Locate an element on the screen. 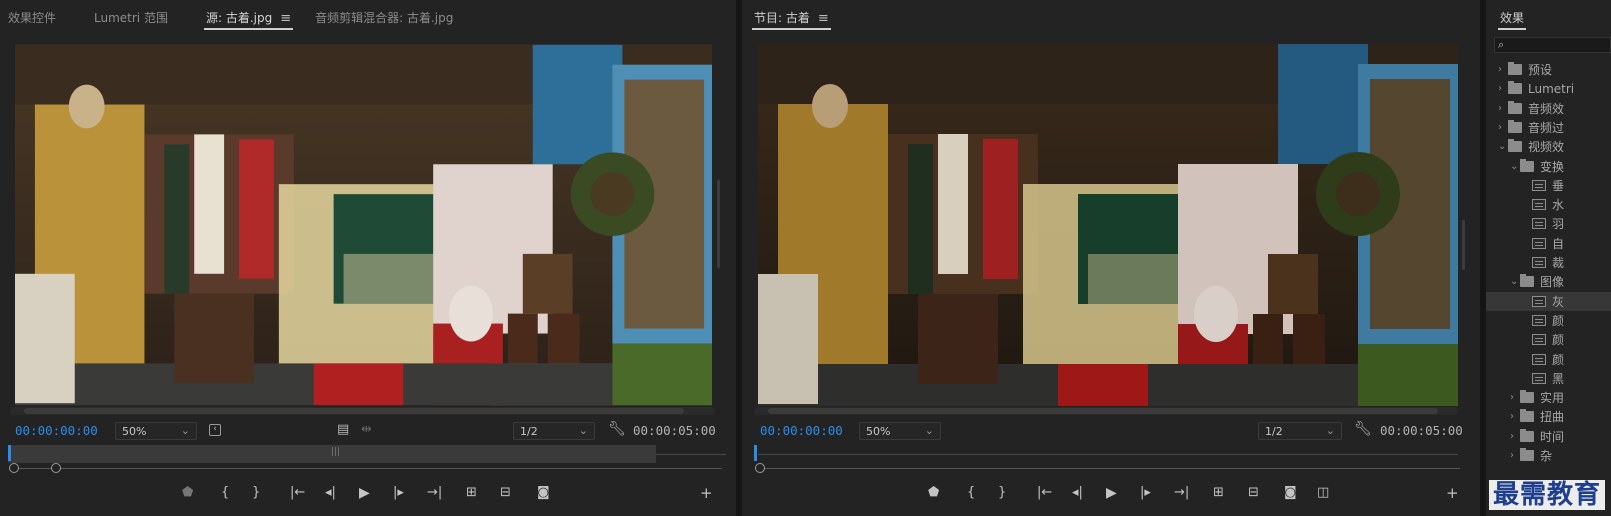 The width and height of the screenshot is (1611, 516). program-duration-timecode: 00:00:05:00 is located at coordinates (1421, 430).